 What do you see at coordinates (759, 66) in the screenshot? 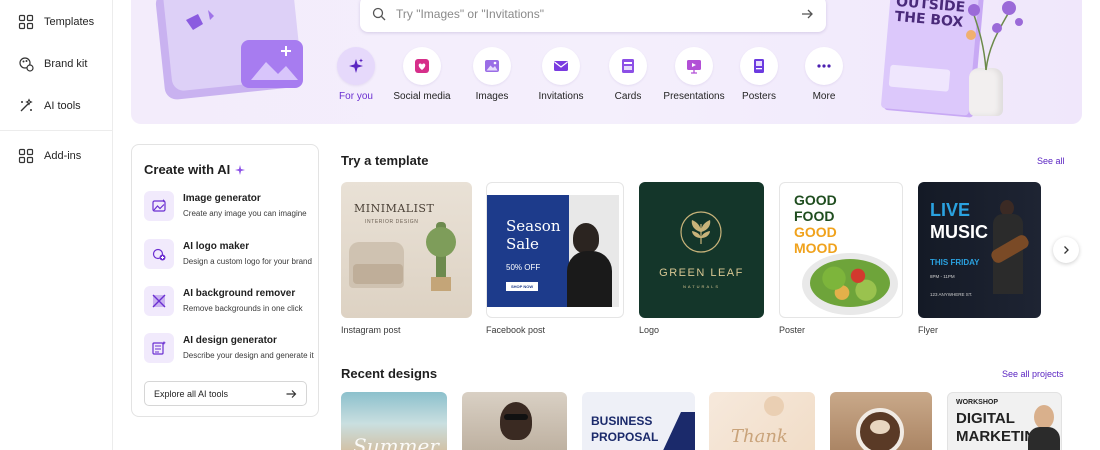
I see `poster-icon` at bounding box center [759, 66].